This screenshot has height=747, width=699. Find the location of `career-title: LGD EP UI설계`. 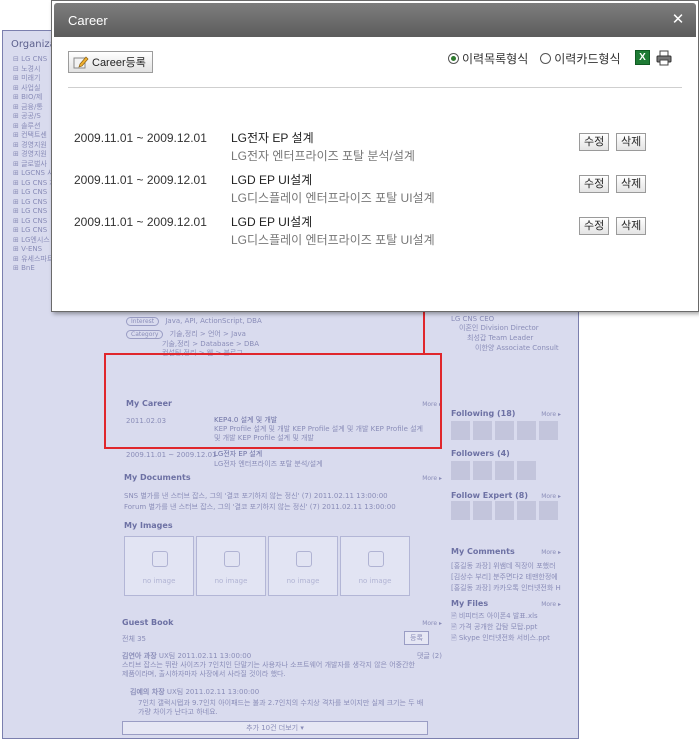

career-title: LGD EP UI설계 is located at coordinates (272, 180).